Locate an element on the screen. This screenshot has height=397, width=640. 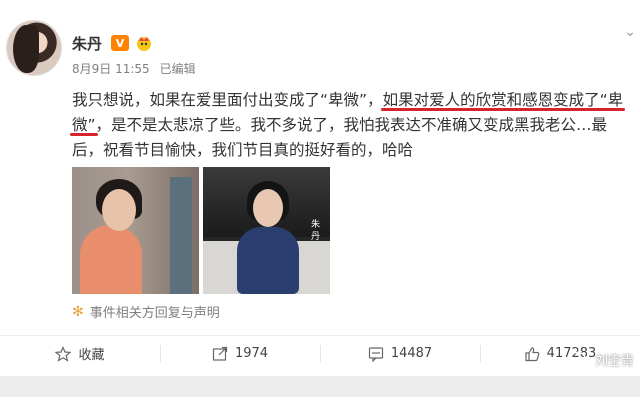
related-statement-link: ✻ 事件相关方回复与声明 is located at coordinates (146, 312).